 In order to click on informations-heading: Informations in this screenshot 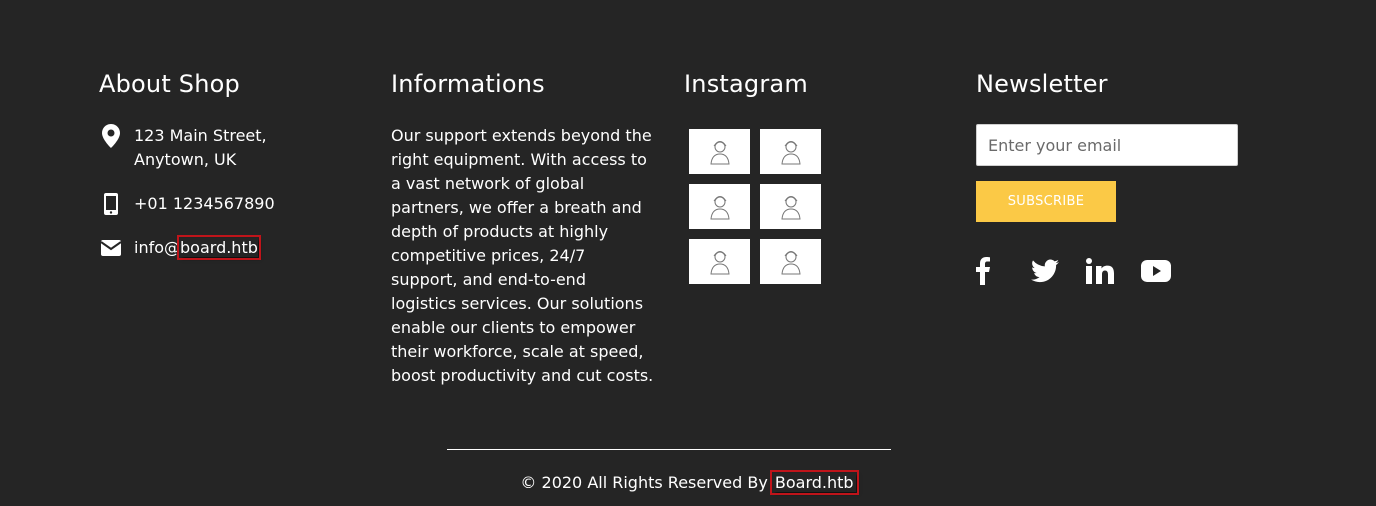, I will do `click(468, 84)`.